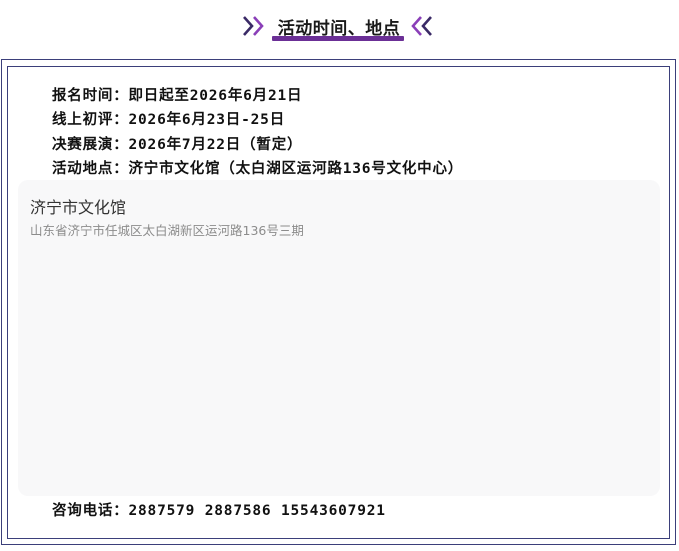 The width and height of the screenshot is (679, 551). Describe the element at coordinates (339, 27) in the screenshot. I see `section-header: 活动时间、地点` at that location.